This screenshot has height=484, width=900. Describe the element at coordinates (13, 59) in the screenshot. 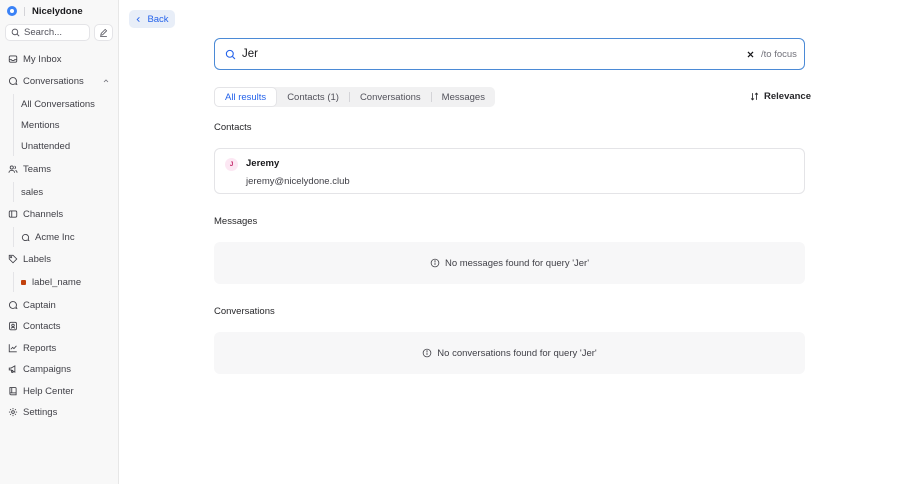

I see `inbox-icon` at that location.